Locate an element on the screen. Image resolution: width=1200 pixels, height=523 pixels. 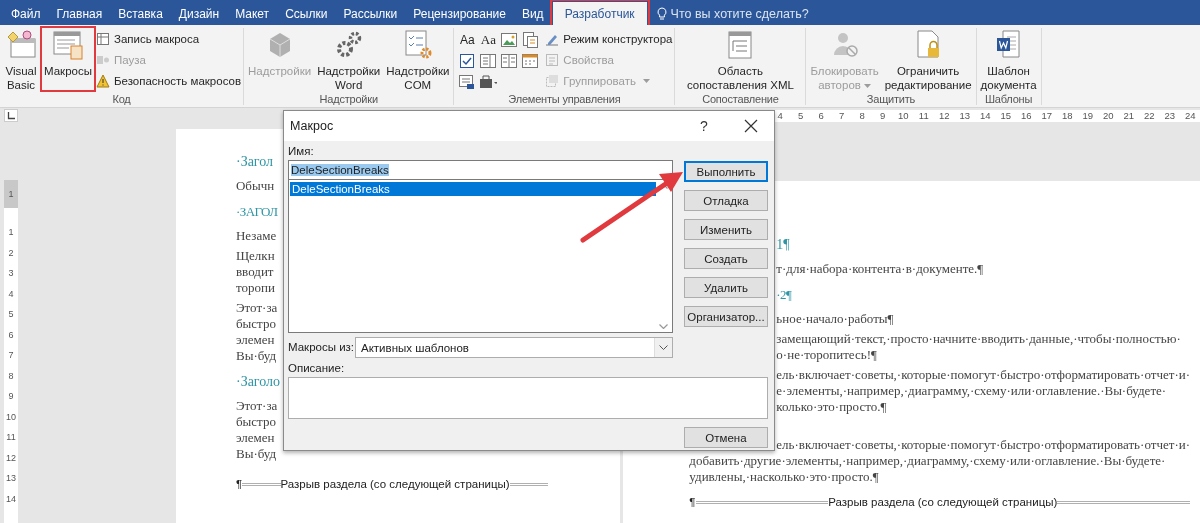
body-text: торопи is located at coordinates (255, 288).